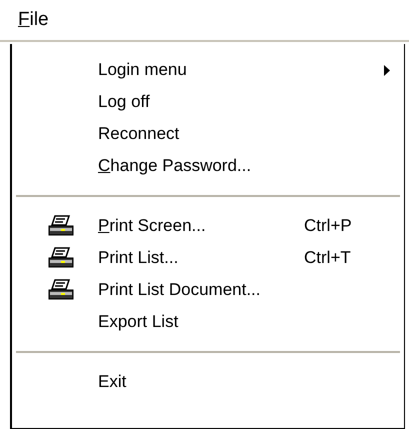 The height and width of the screenshot is (429, 409). Describe the element at coordinates (33, 20) in the screenshot. I see `menu-title: File` at that location.